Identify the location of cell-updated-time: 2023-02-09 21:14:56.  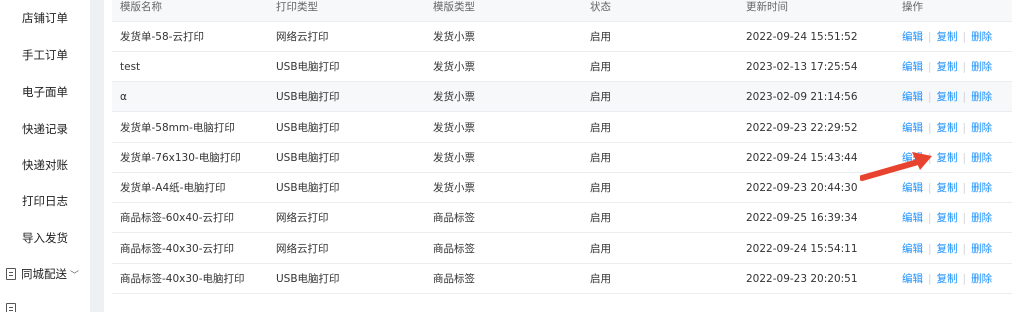
(802, 96).